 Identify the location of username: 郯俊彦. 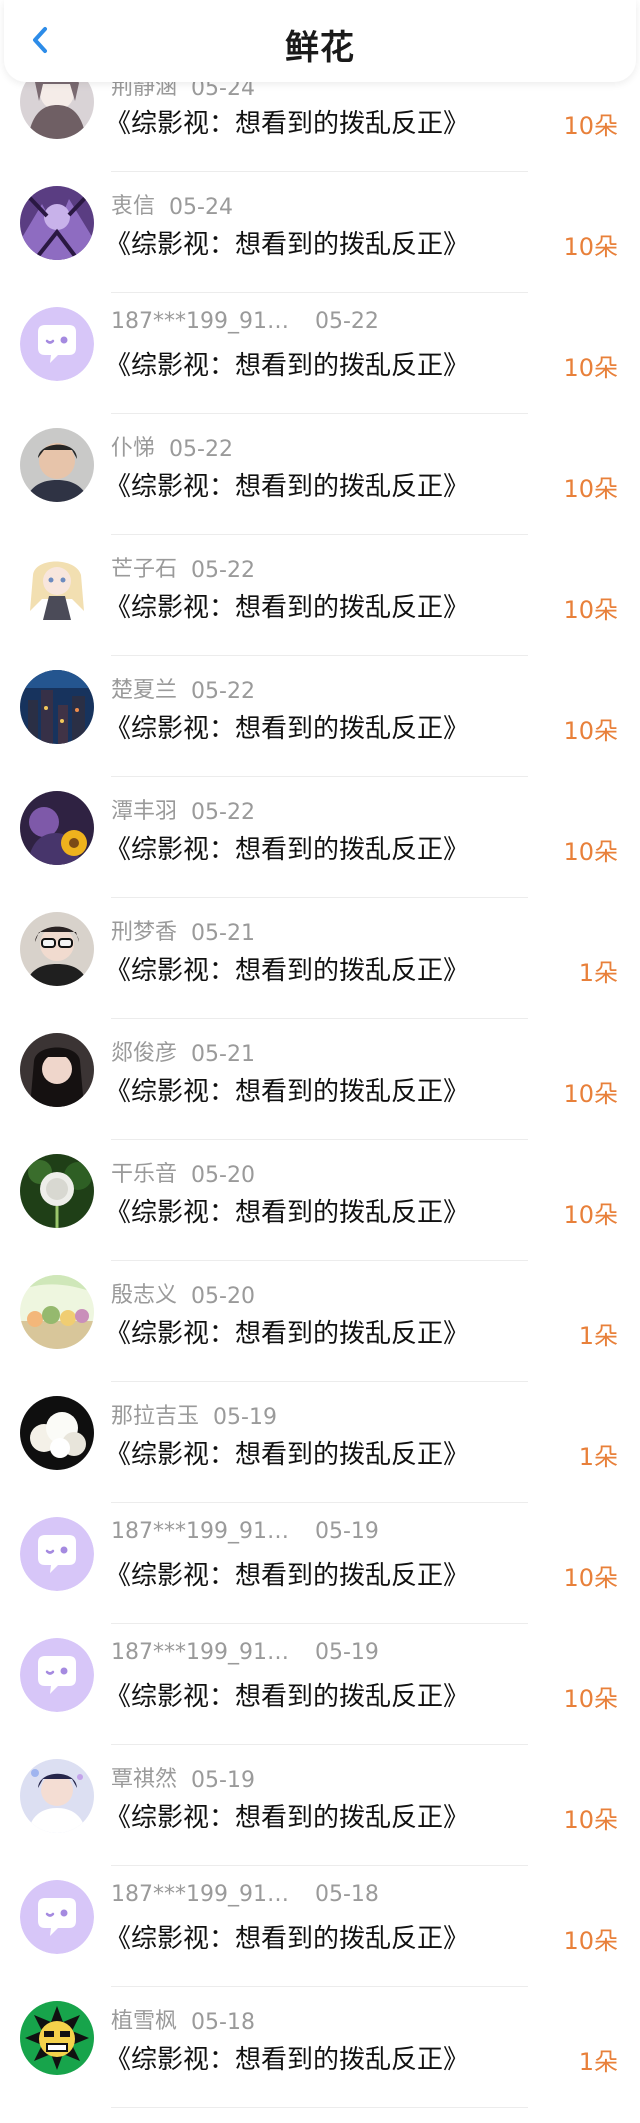
(144, 1053).